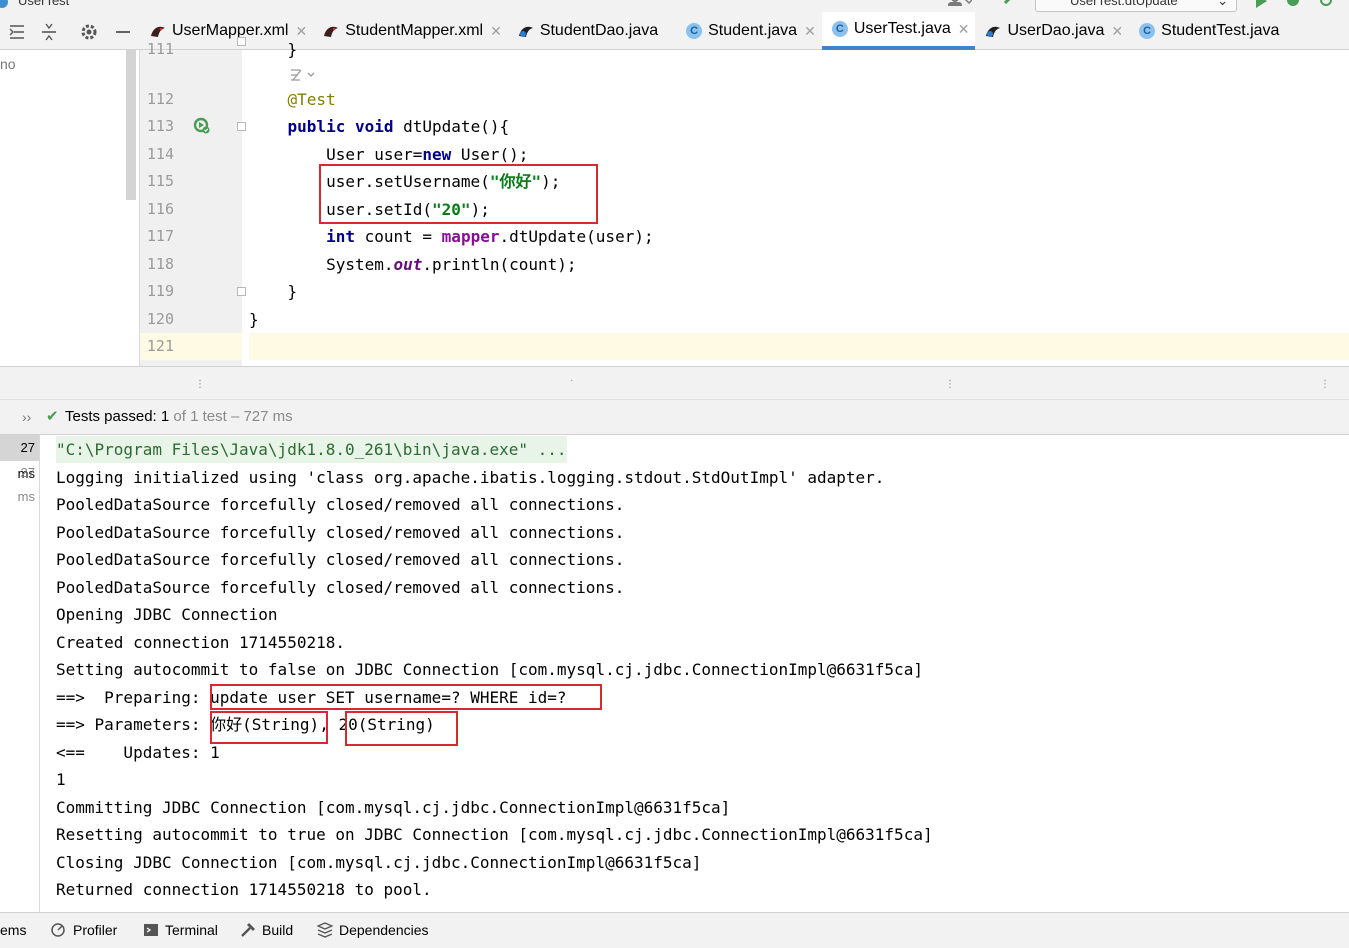  What do you see at coordinates (340, 236) in the screenshot?
I see `code-token: int` at bounding box center [340, 236].